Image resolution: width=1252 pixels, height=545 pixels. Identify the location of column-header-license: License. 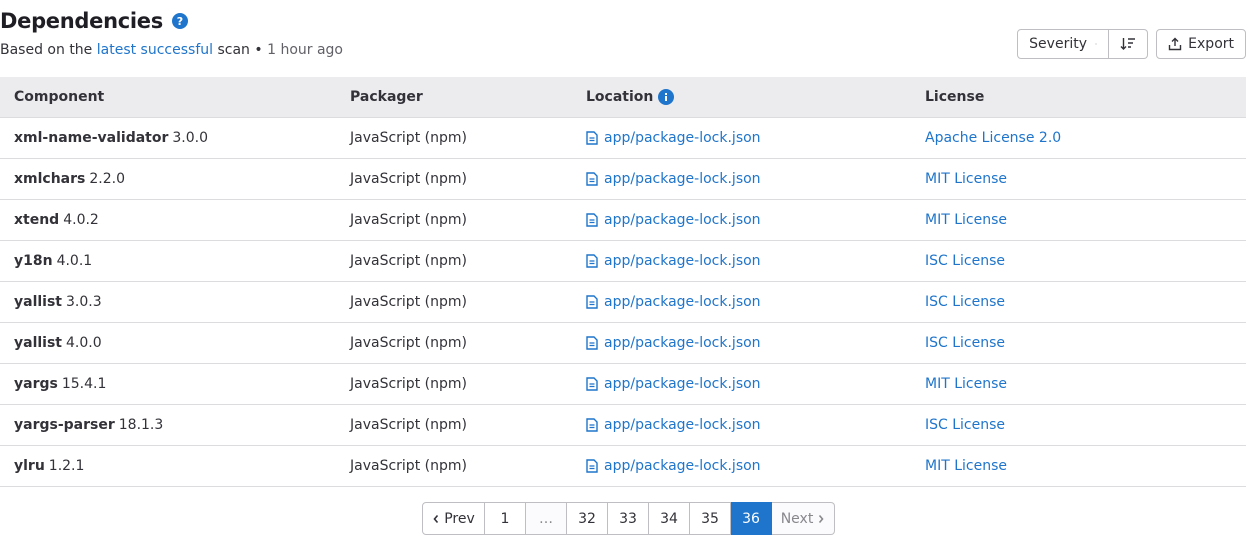
(955, 97).